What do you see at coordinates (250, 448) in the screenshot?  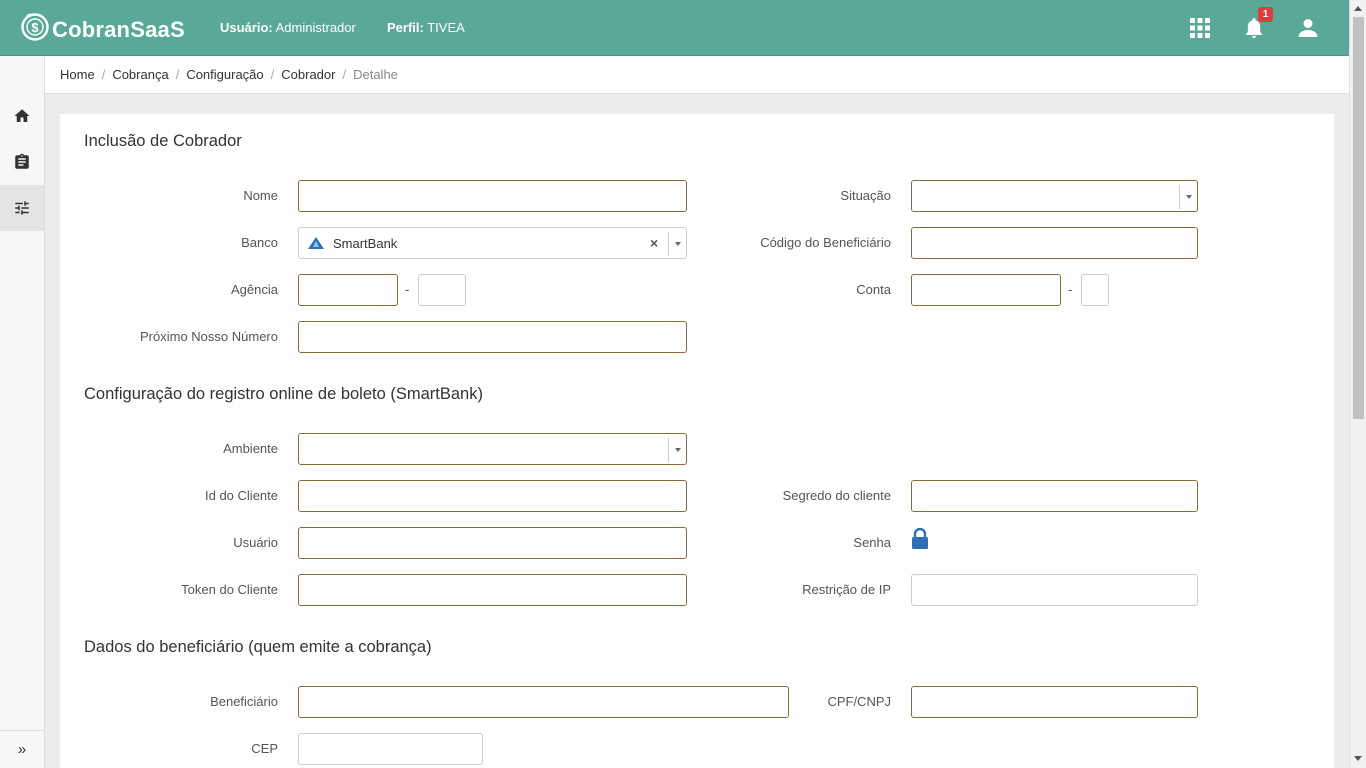 I see `ambiente-label: Ambiente` at bounding box center [250, 448].